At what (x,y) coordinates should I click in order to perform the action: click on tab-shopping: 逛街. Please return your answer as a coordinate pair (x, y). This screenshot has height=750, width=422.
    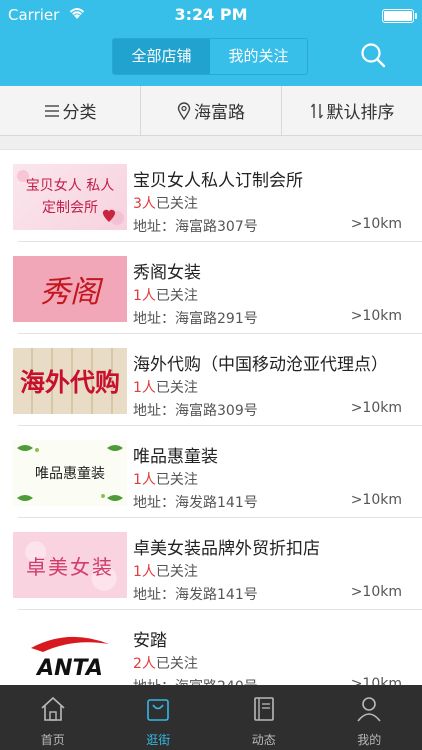
    Looking at the image, I should click on (159, 717).